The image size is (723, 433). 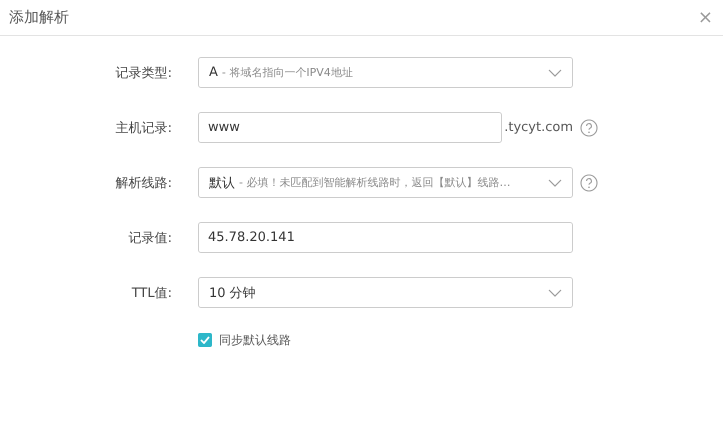 I want to click on text-input: www, so click(x=350, y=127).